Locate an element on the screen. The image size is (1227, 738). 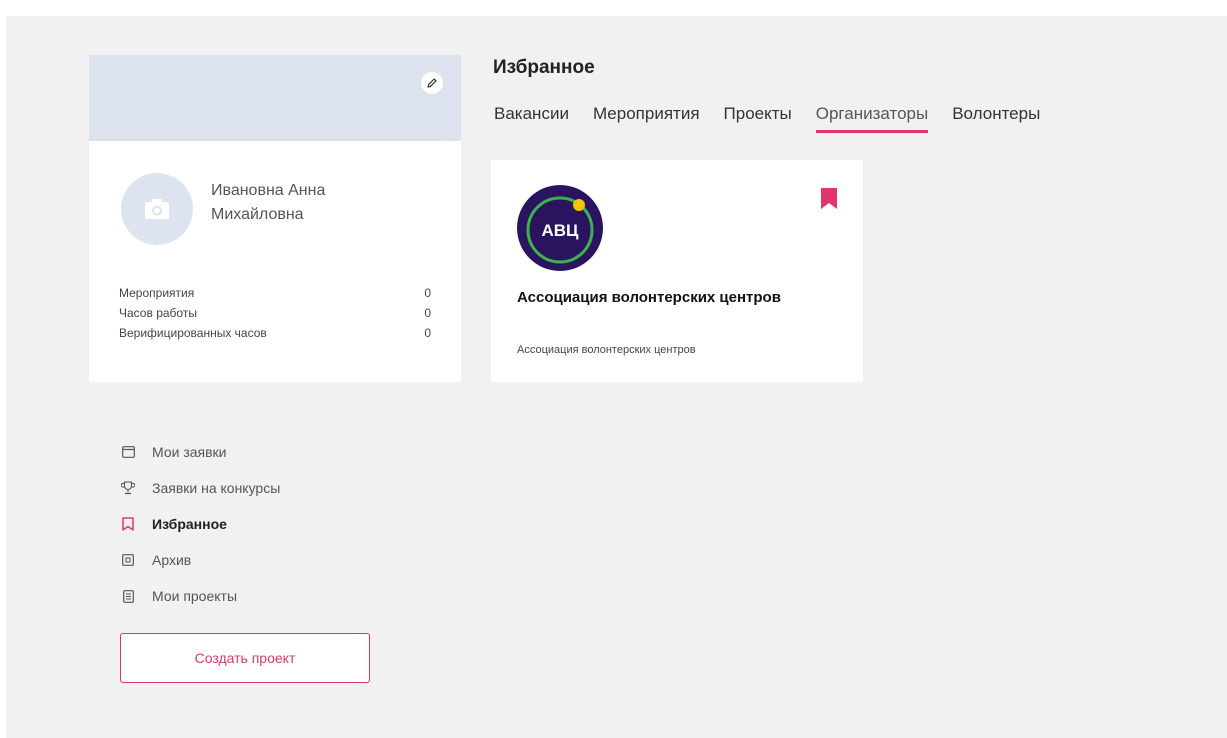
stat-label: Верифицированных часов is located at coordinates (193, 333).